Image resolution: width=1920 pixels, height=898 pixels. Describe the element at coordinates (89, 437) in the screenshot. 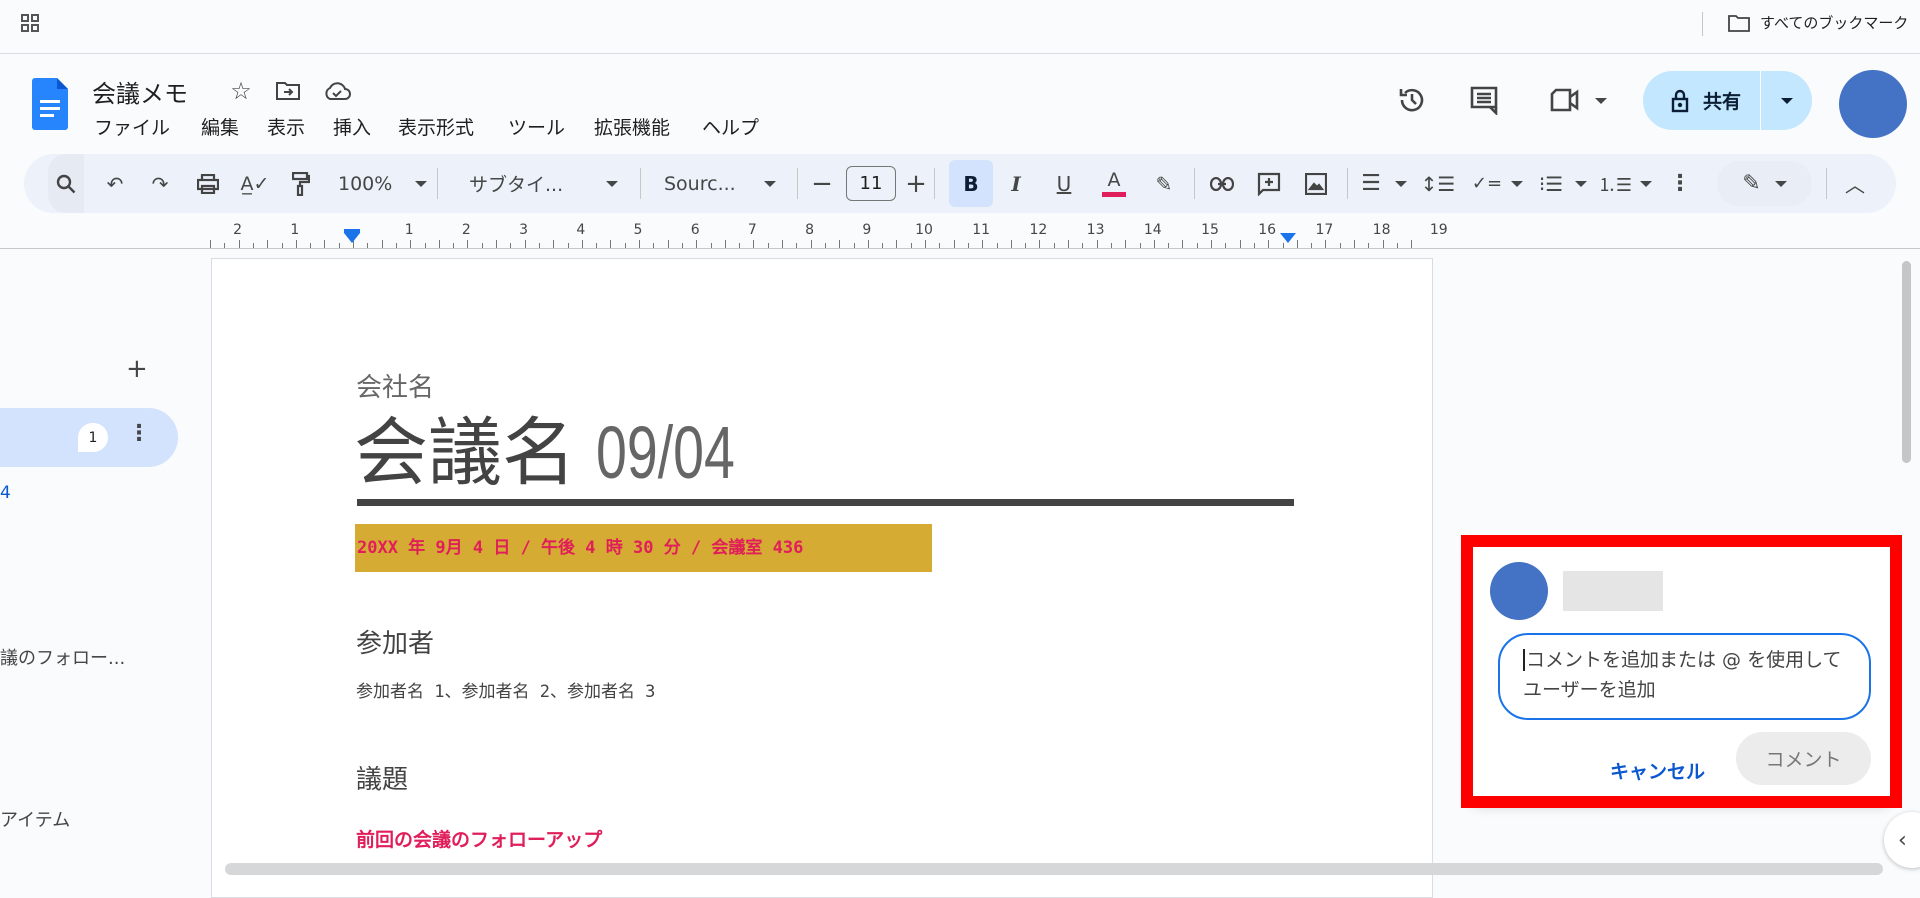

I see `document-tab-item: 1 ⋮` at that location.